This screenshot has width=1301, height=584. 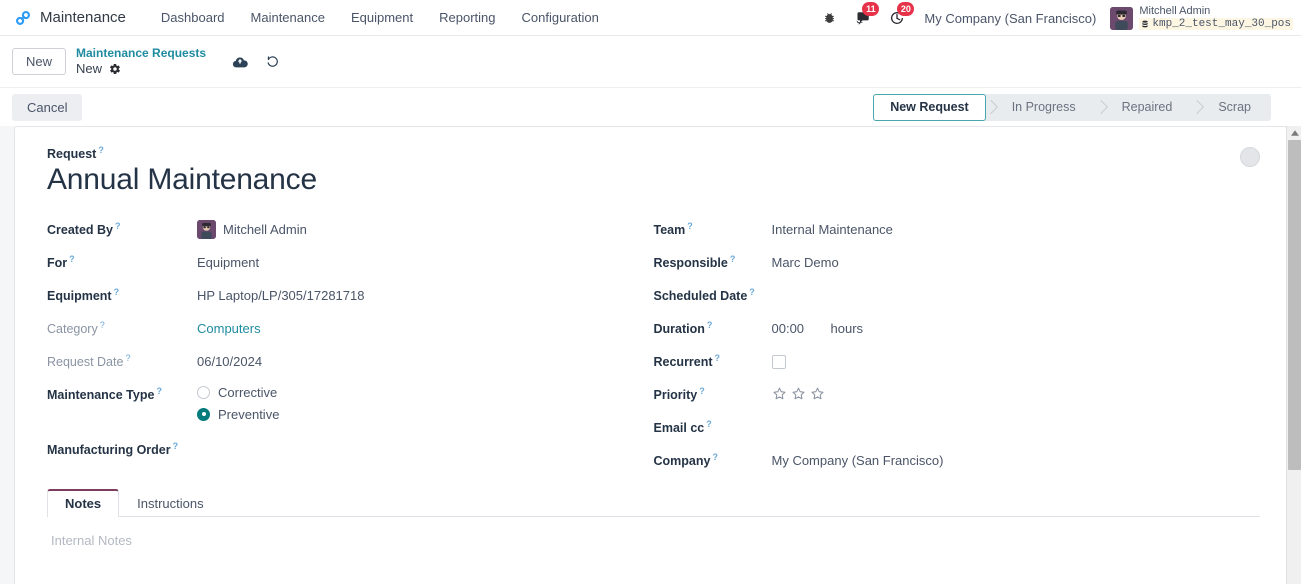 I want to click on user-menu: Mitchell Admin kmp_2_test_may_30_pos, so click(x=1199, y=18).